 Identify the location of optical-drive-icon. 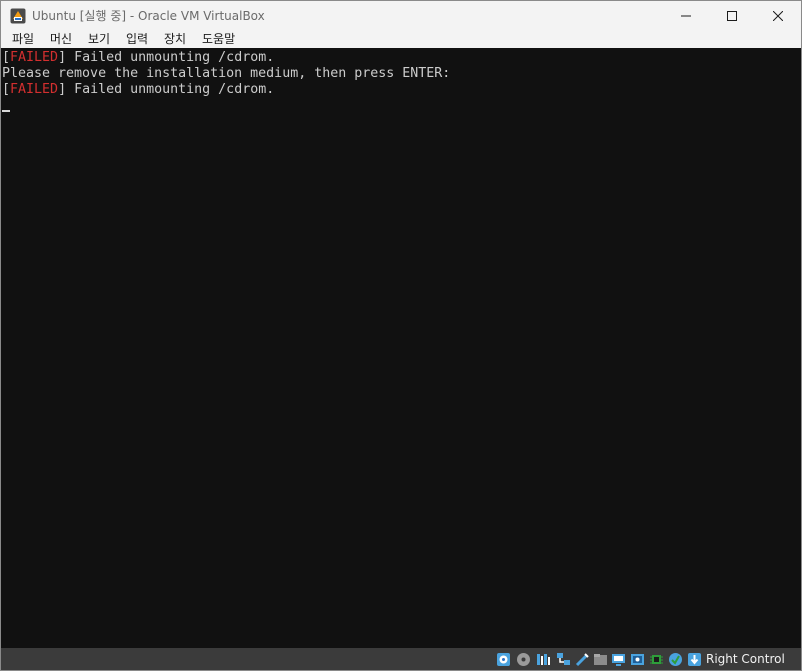
(523, 659).